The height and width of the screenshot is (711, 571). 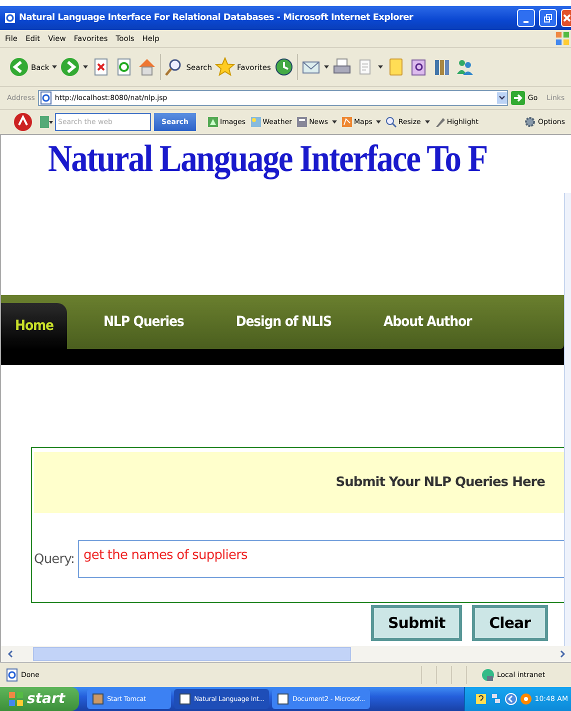 I want to click on people-icon, so click(x=464, y=67).